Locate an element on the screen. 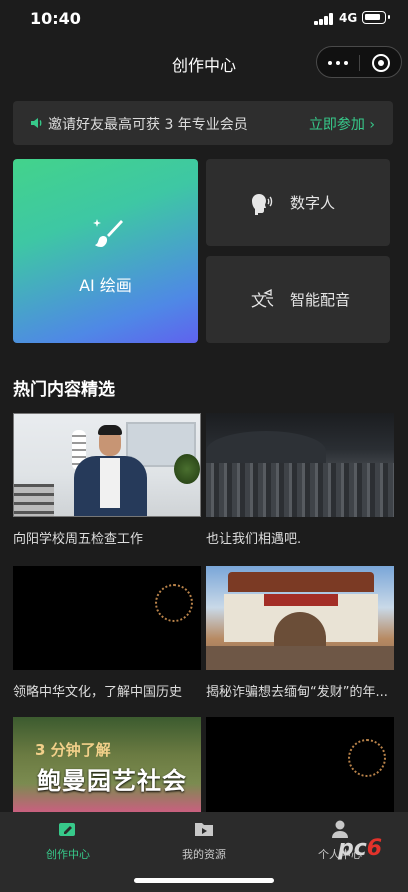 The image size is (408, 892). close-miniprogram-icon is located at coordinates (381, 63).